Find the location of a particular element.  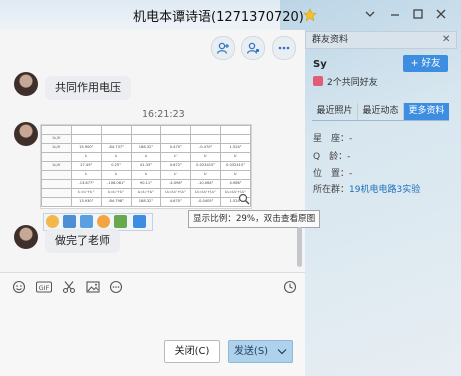

star-icon is located at coordinates (310, 15).